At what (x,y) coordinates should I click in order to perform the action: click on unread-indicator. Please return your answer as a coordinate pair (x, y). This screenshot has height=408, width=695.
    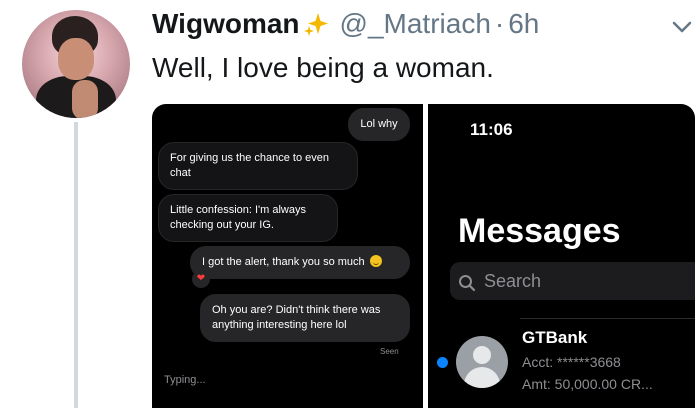
    Looking at the image, I should click on (442, 362).